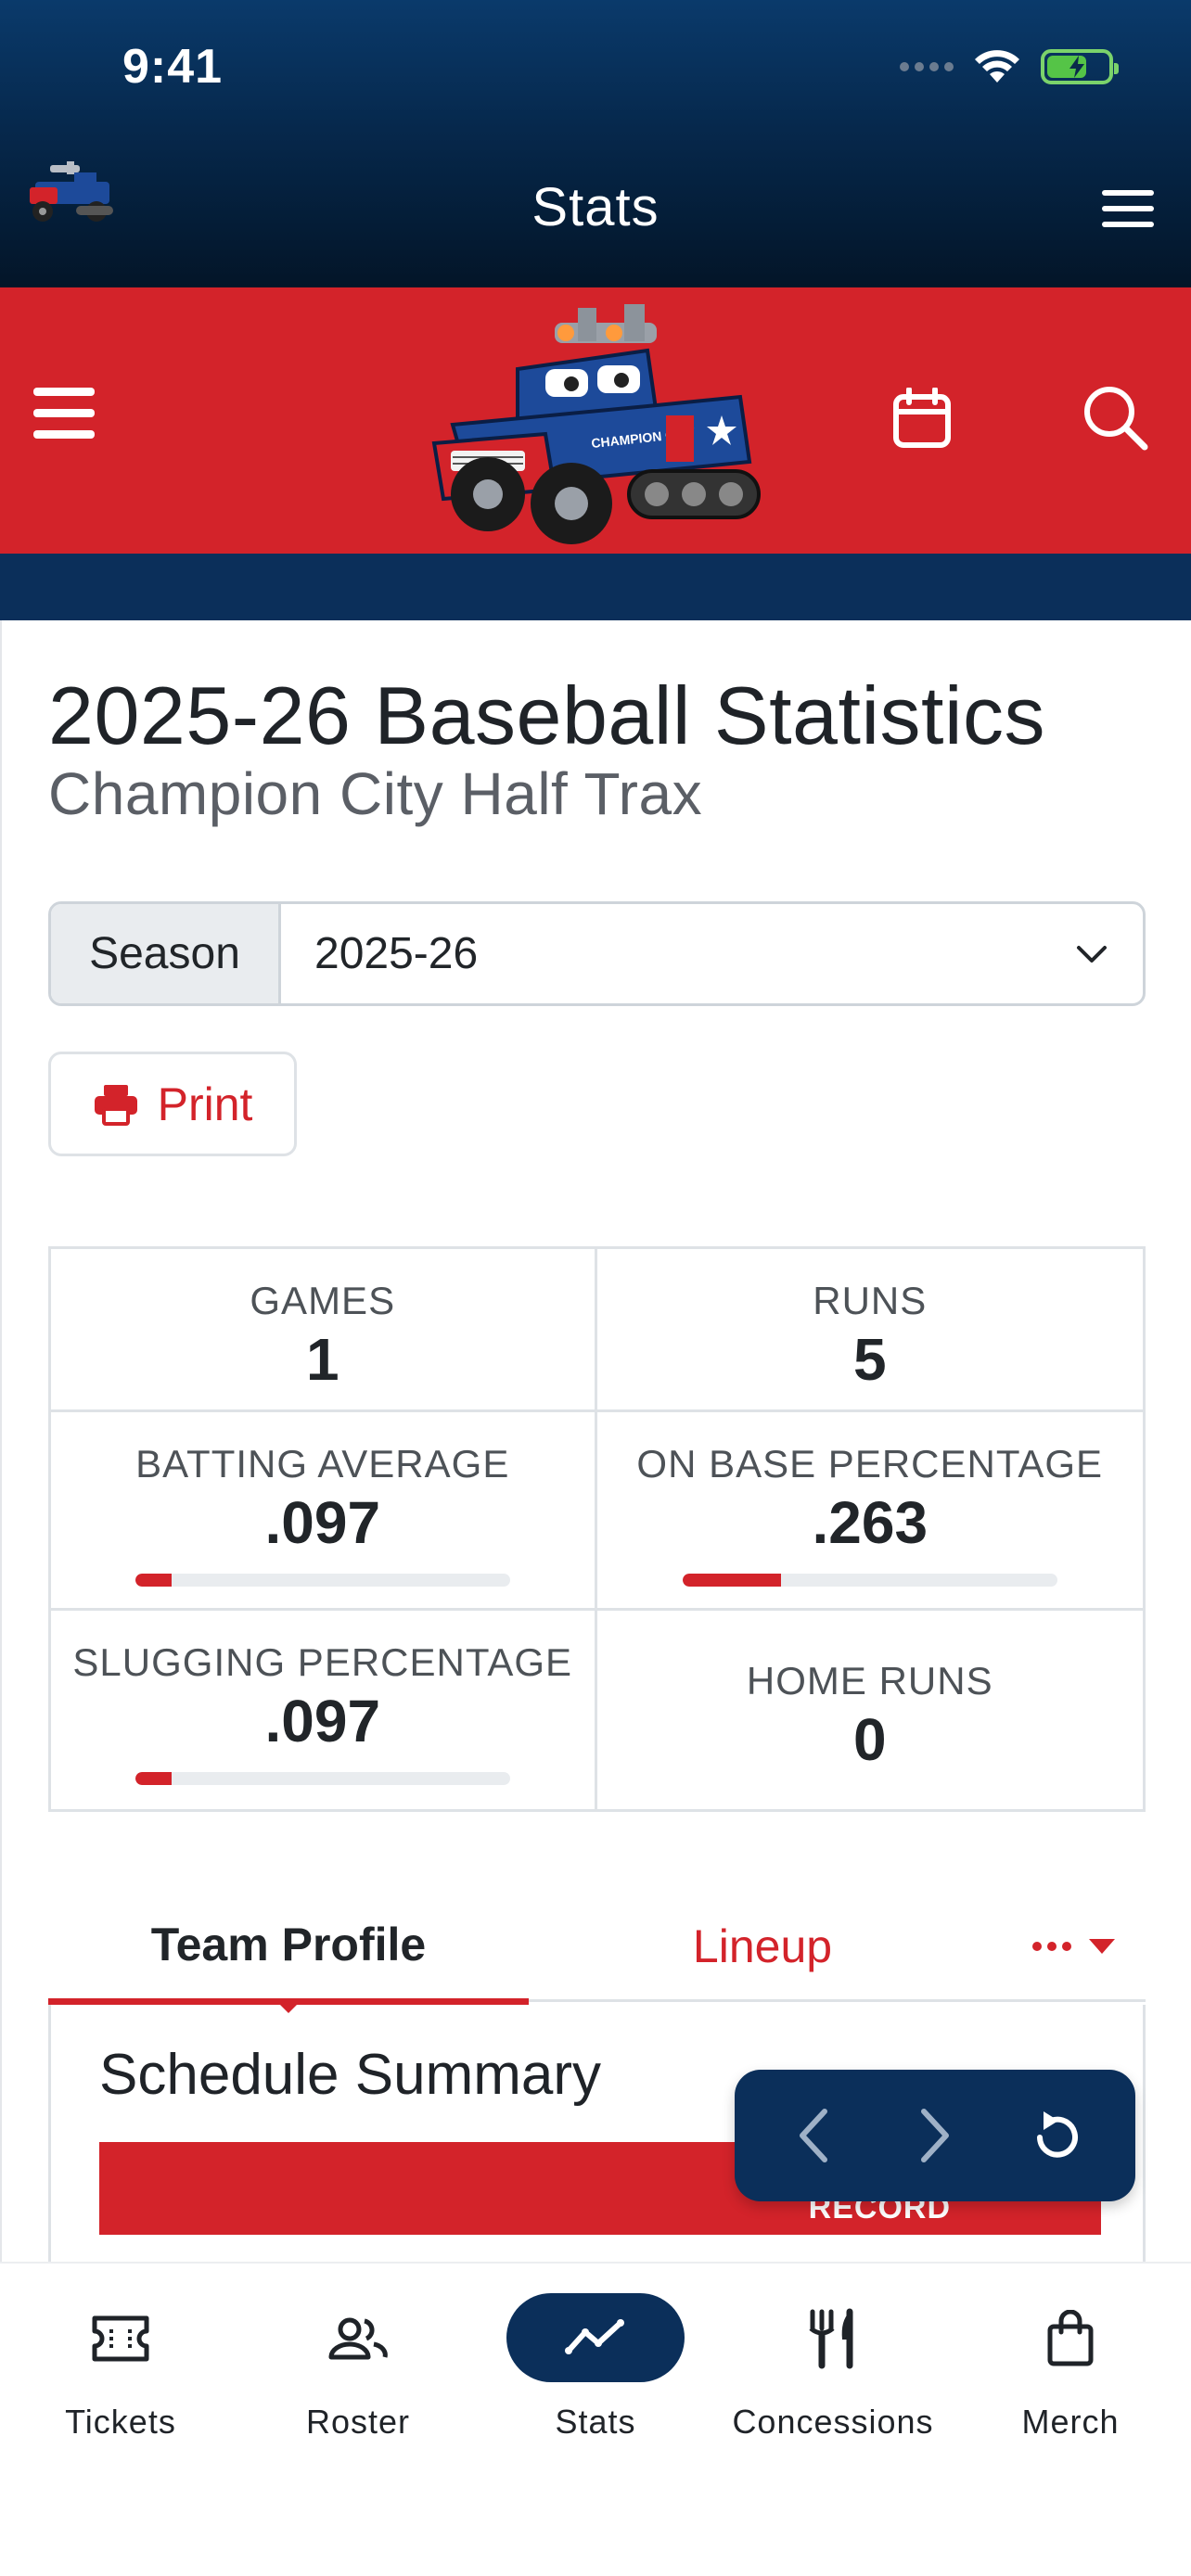 The width and height of the screenshot is (1191, 2576). I want to click on page-title: 2025-26 Baseball Statistics, so click(546, 715).